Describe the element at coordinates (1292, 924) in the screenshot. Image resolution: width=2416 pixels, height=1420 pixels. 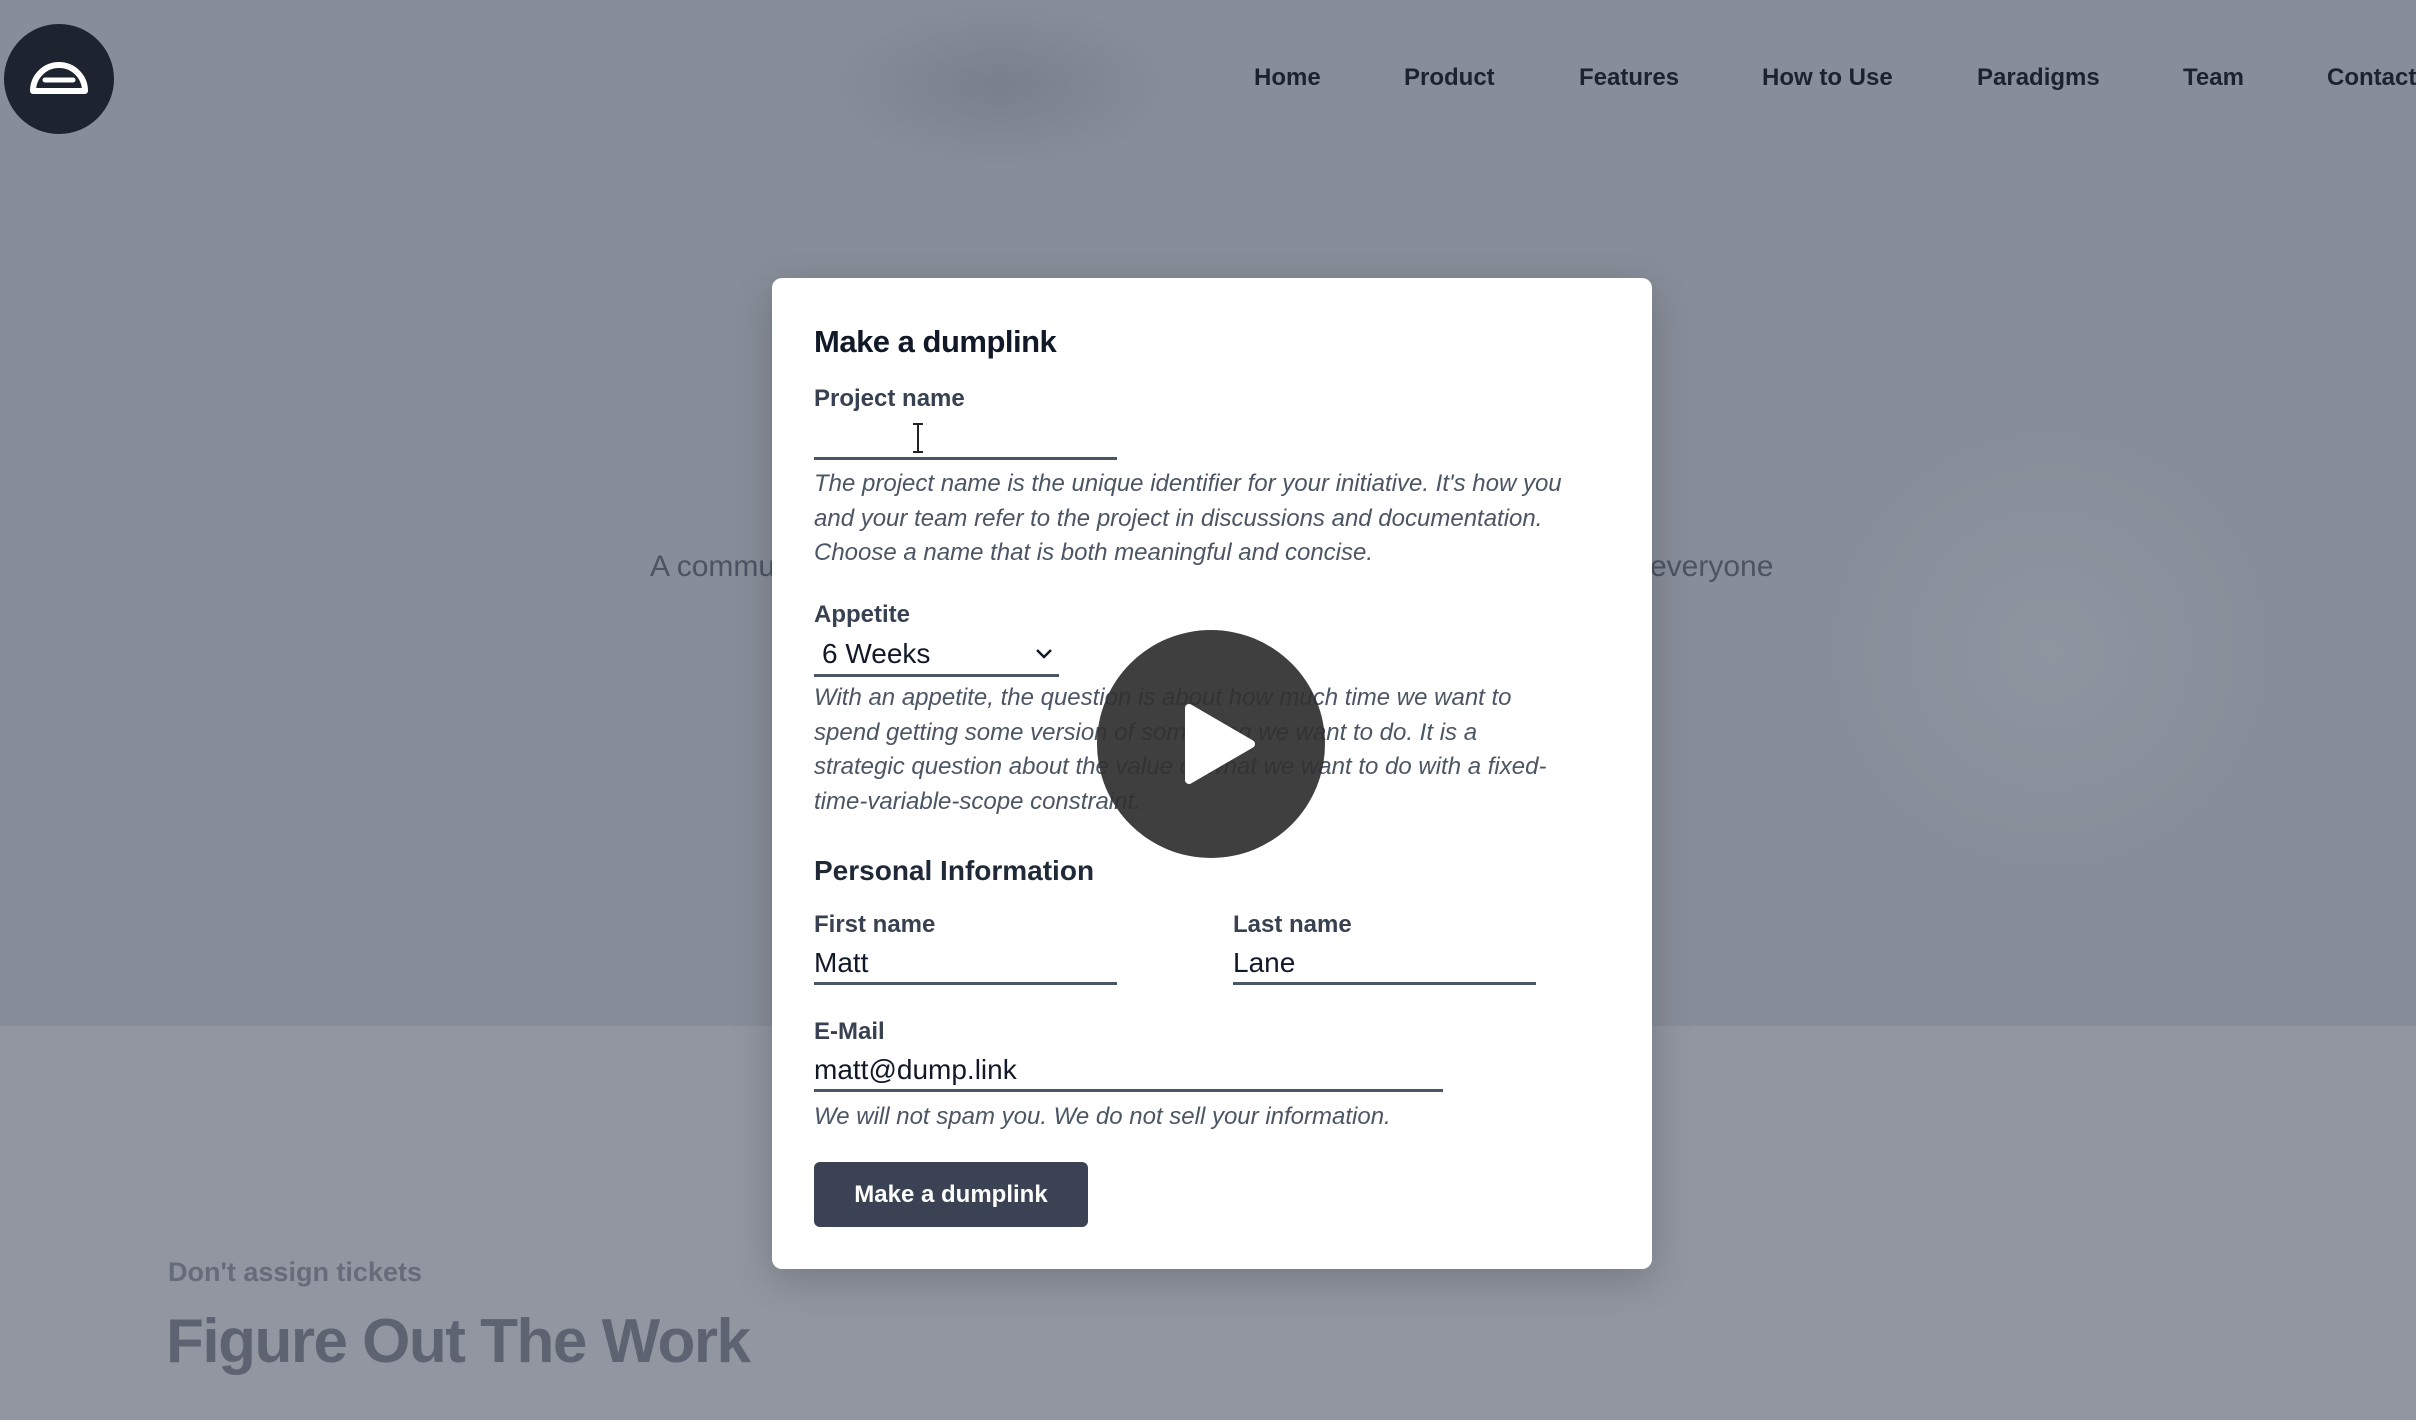
I see `last-name-label: Last name` at that location.